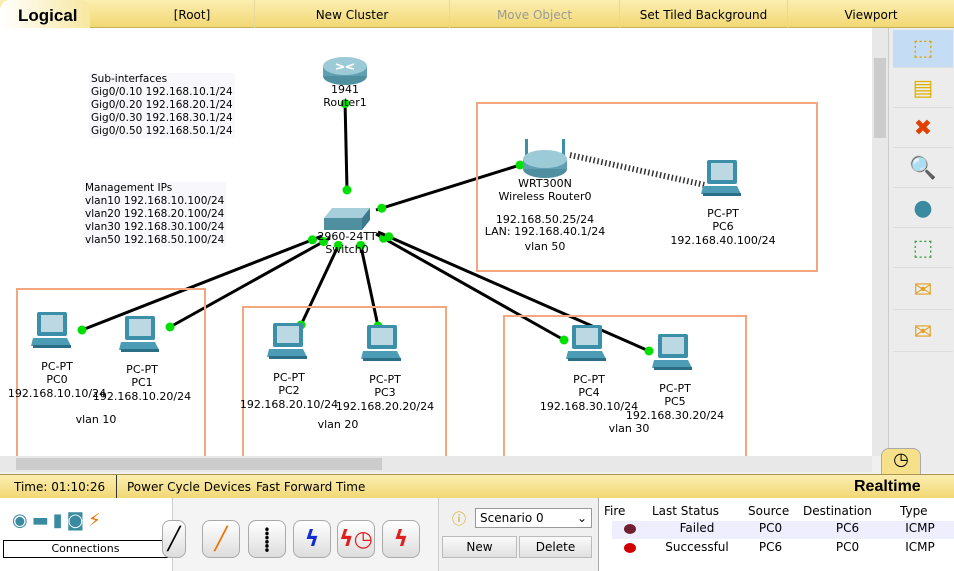 The height and width of the screenshot is (571, 954). Describe the element at coordinates (142, 382) in the screenshot. I see `device-name-label: PC1` at that location.